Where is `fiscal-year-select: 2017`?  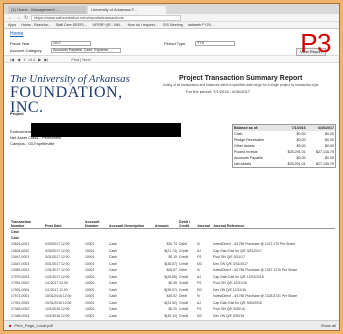
fiscal-year-select: 2017 is located at coordinates (71, 43).